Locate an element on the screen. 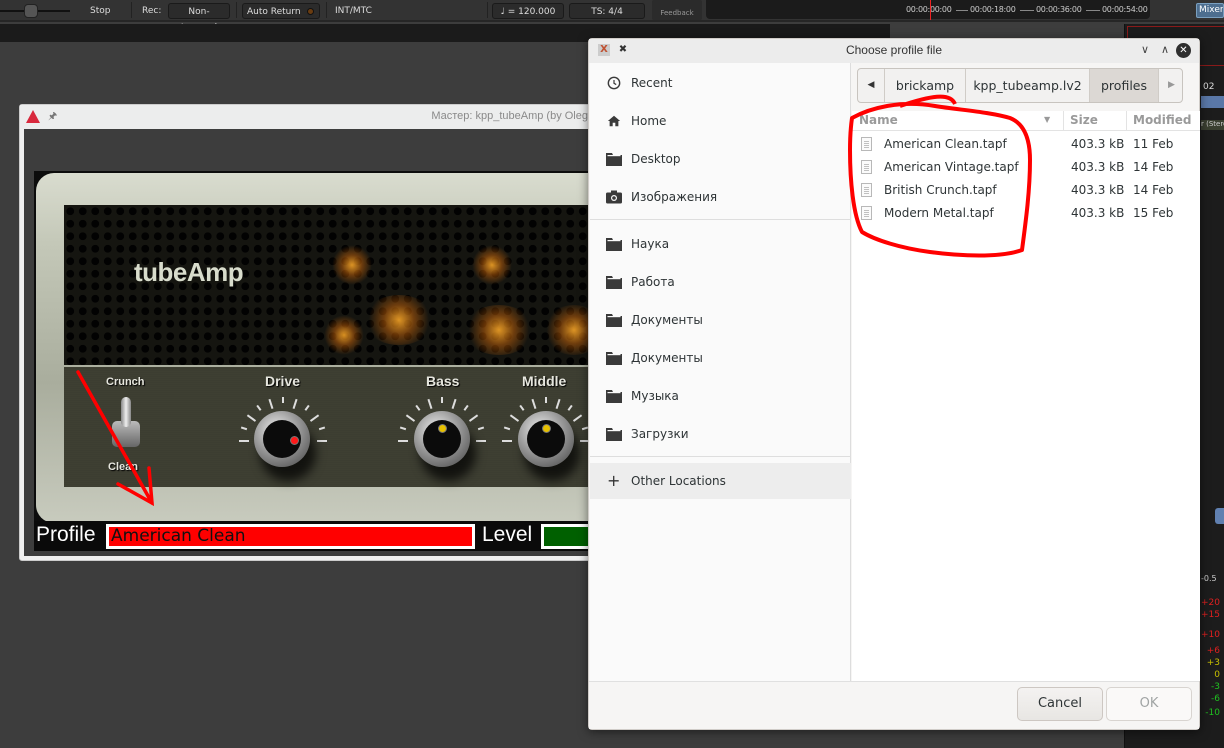 This screenshot has height=748, width=1224. sidebar-item-desktop: Desktop is located at coordinates (720, 159).